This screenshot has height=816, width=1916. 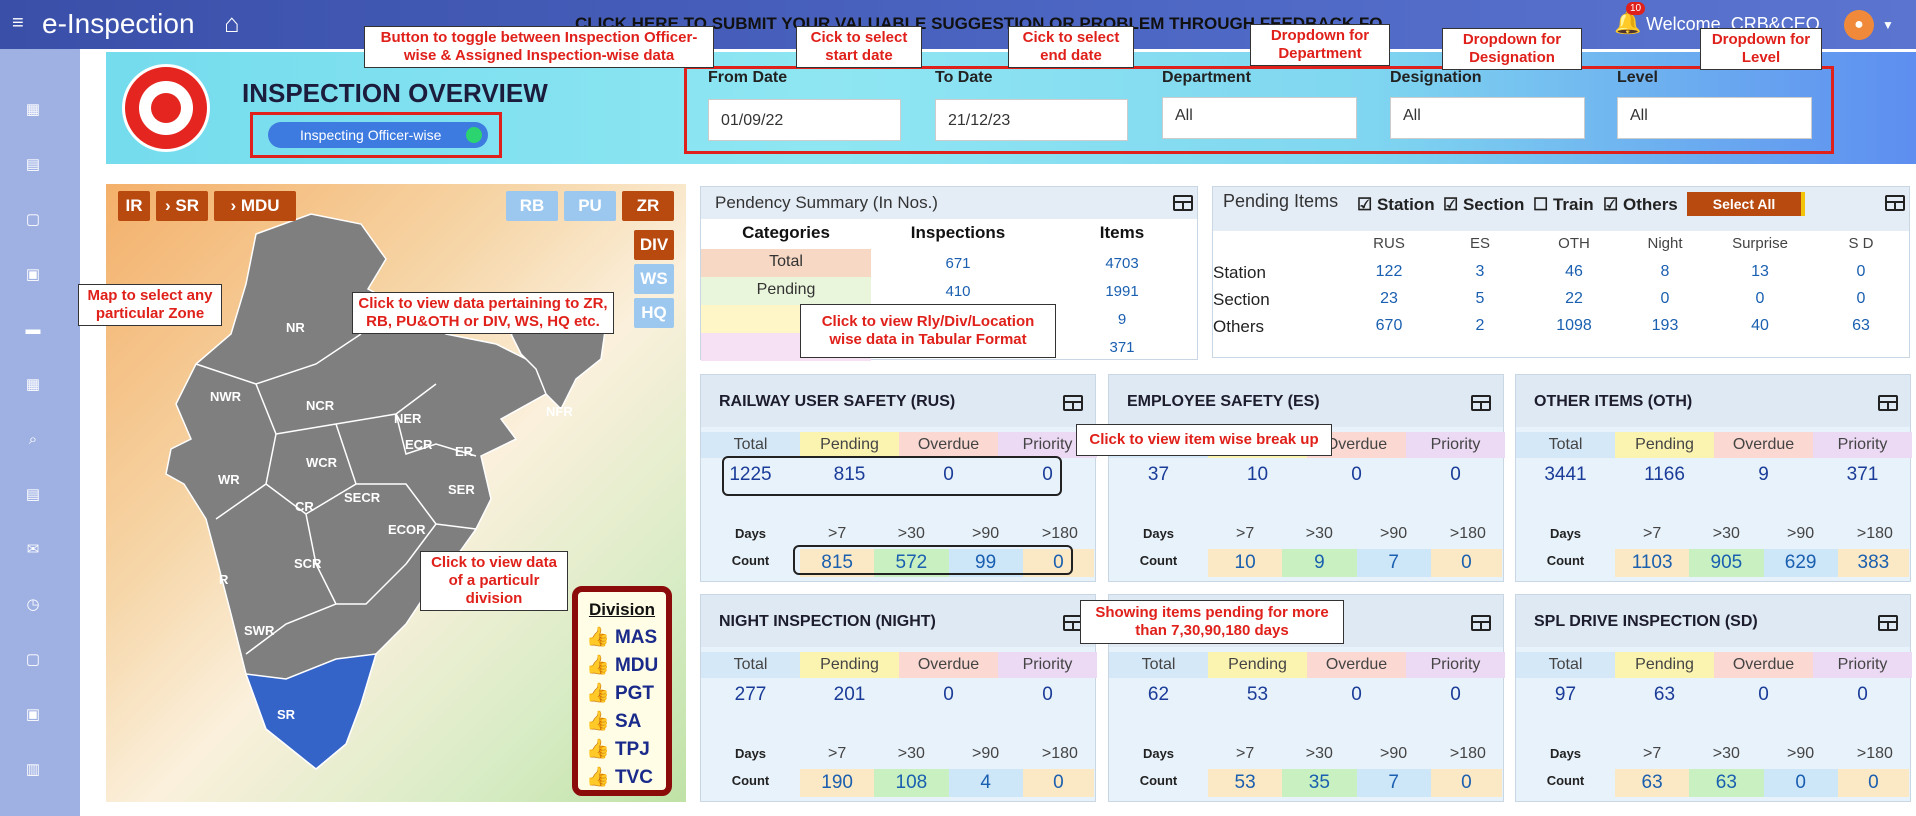 I want to click on zone-ecor: ECOR, so click(x=407, y=529).